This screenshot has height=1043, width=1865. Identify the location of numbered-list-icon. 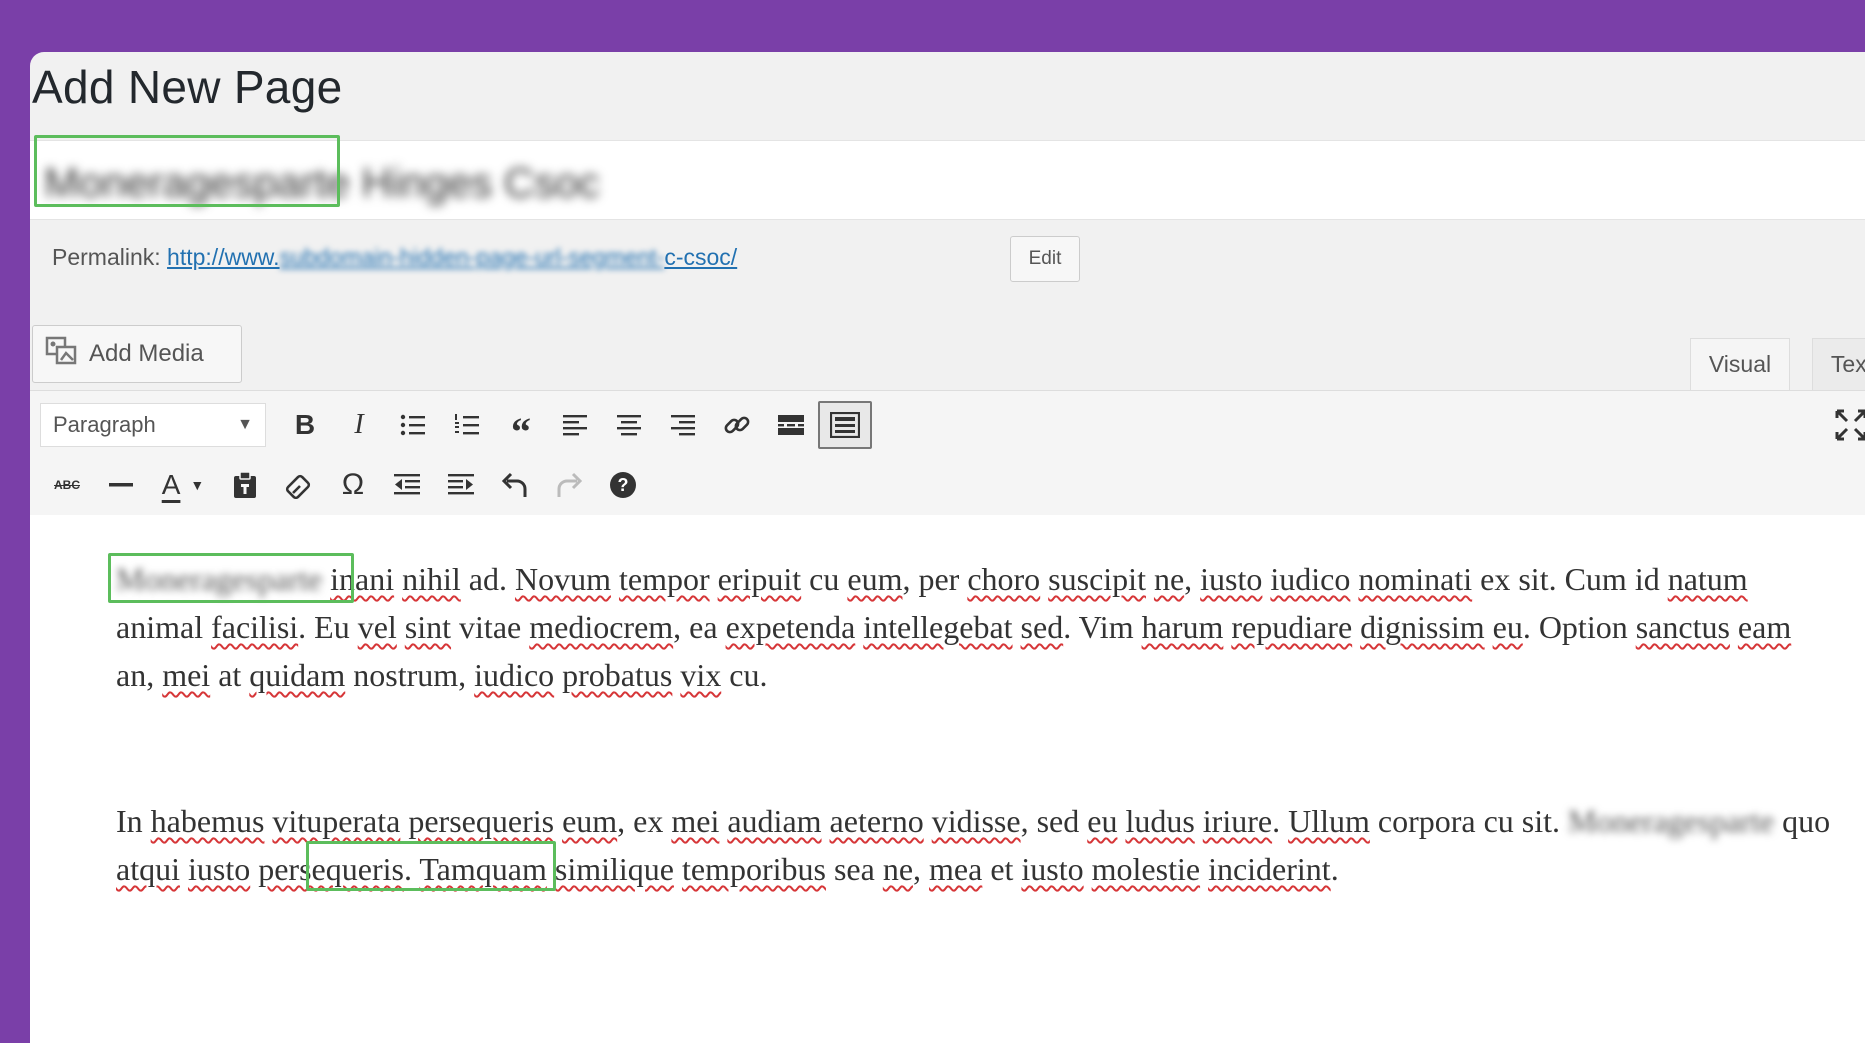
(467, 424).